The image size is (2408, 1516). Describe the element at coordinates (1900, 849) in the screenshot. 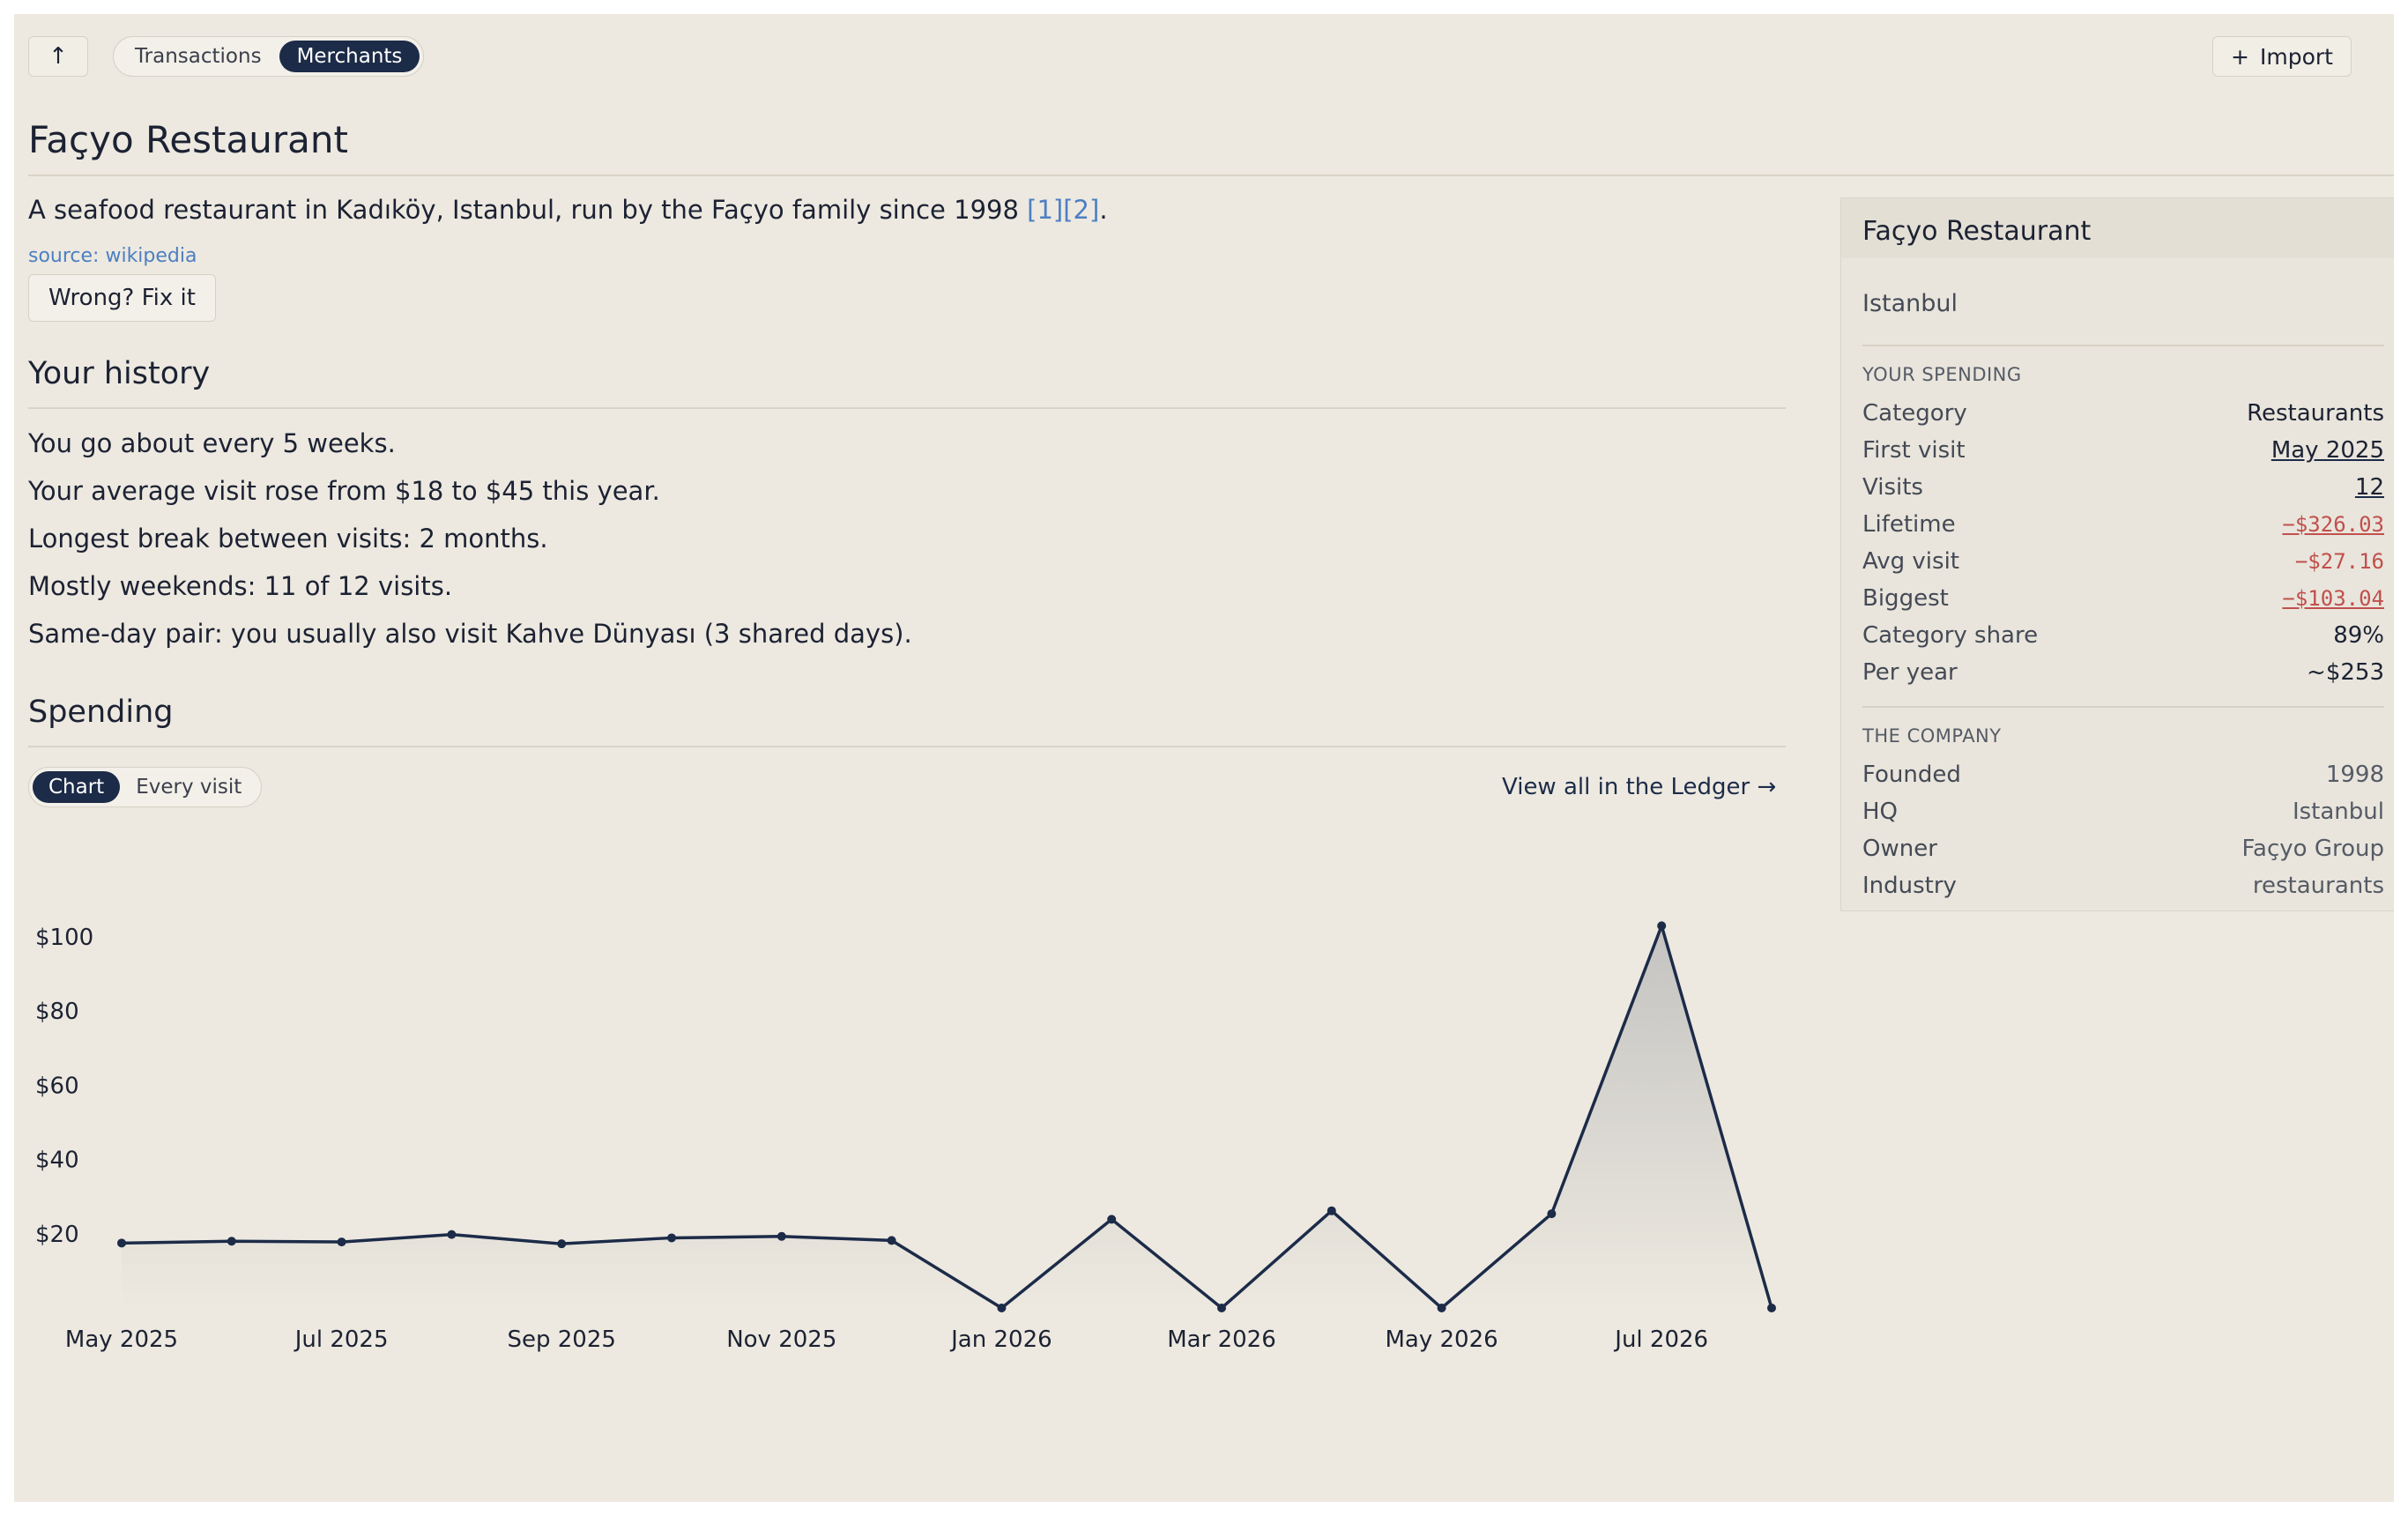

I see `stat-label: Owner` at that location.